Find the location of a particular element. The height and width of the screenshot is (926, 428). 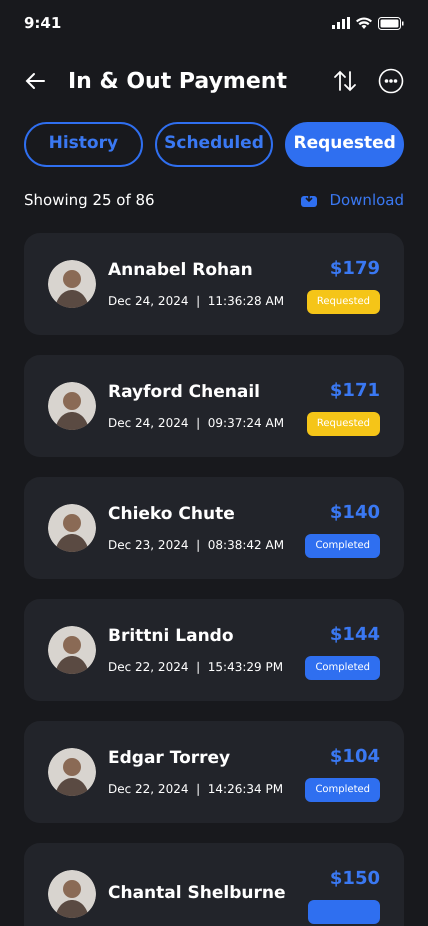

payment-card: Chieko Chute Dec 23, 2024 | 08:38:42 AM $140 Completed is located at coordinates (214, 528).